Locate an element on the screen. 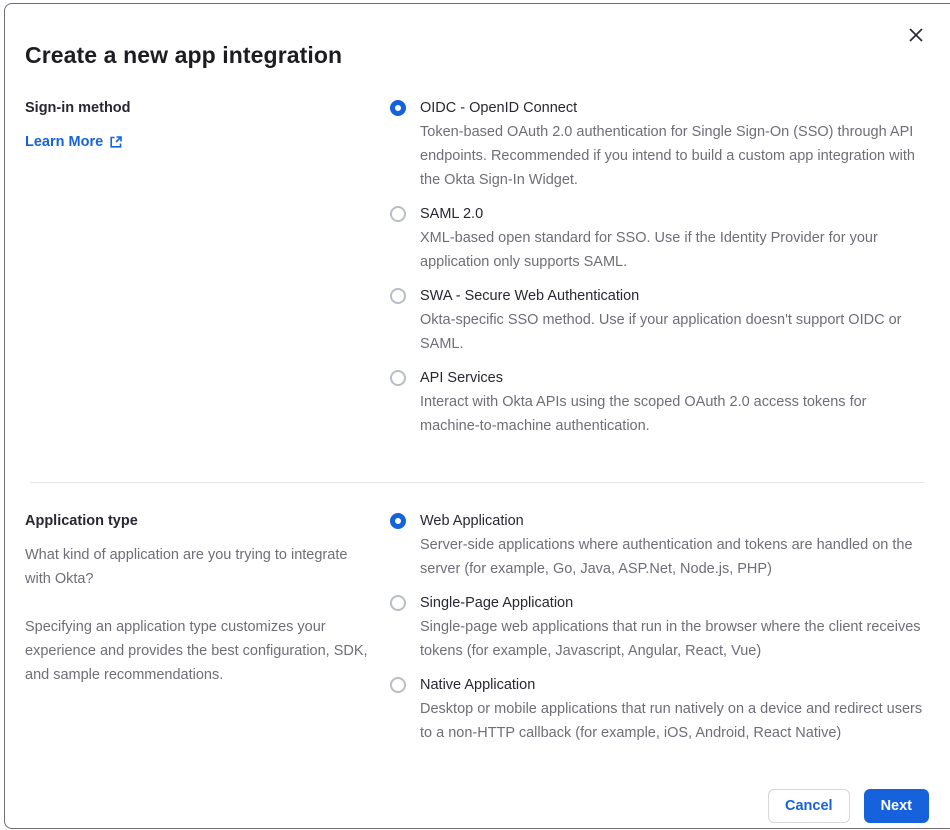 This screenshot has width=950, height=830. option-label: OIDC - OpenID Connect is located at coordinates (499, 108).